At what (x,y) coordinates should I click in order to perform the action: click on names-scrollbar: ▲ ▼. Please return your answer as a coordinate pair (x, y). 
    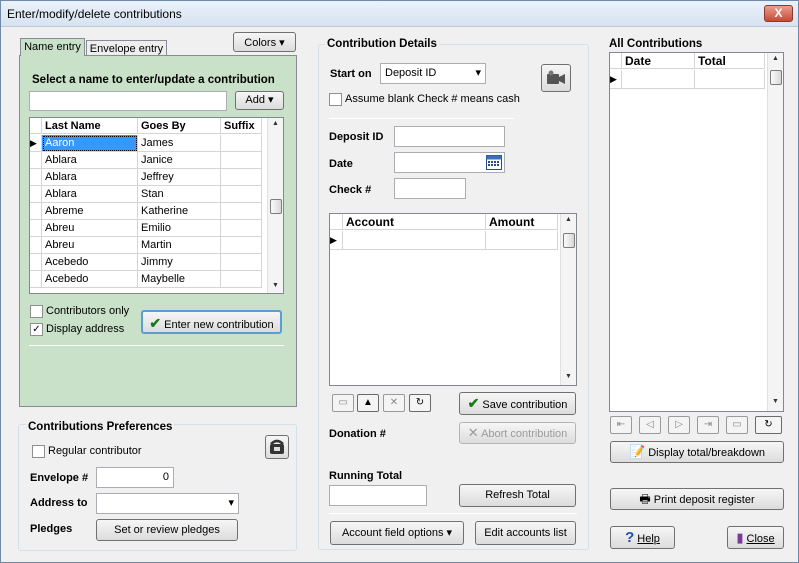
    Looking at the image, I should click on (275, 205).